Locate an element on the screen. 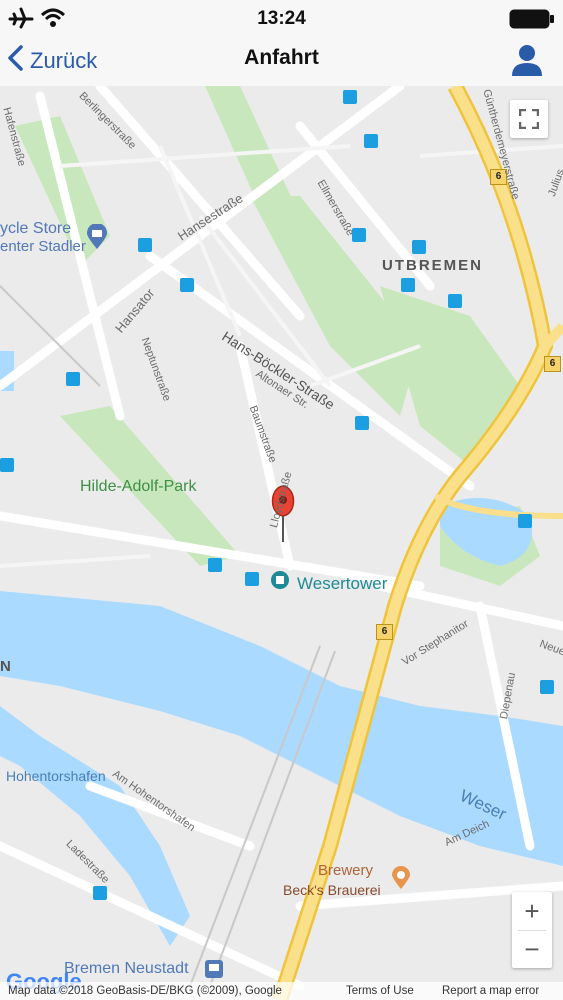 The width and height of the screenshot is (563, 1000). user-profile-button is located at coordinates (529, 61).